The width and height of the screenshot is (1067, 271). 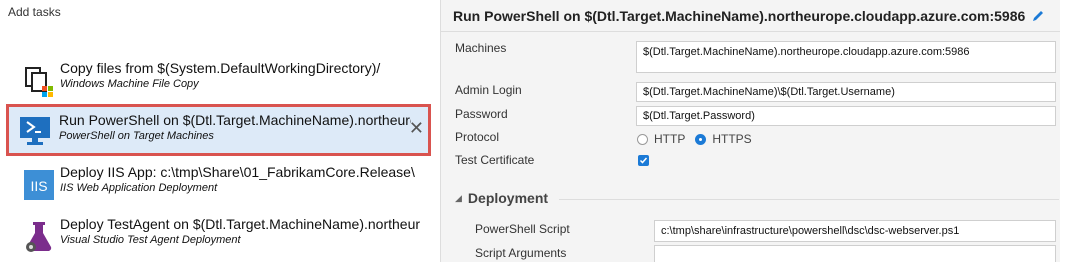 I want to click on deployment-section-header: ◢ Deployment, so click(x=501, y=198).